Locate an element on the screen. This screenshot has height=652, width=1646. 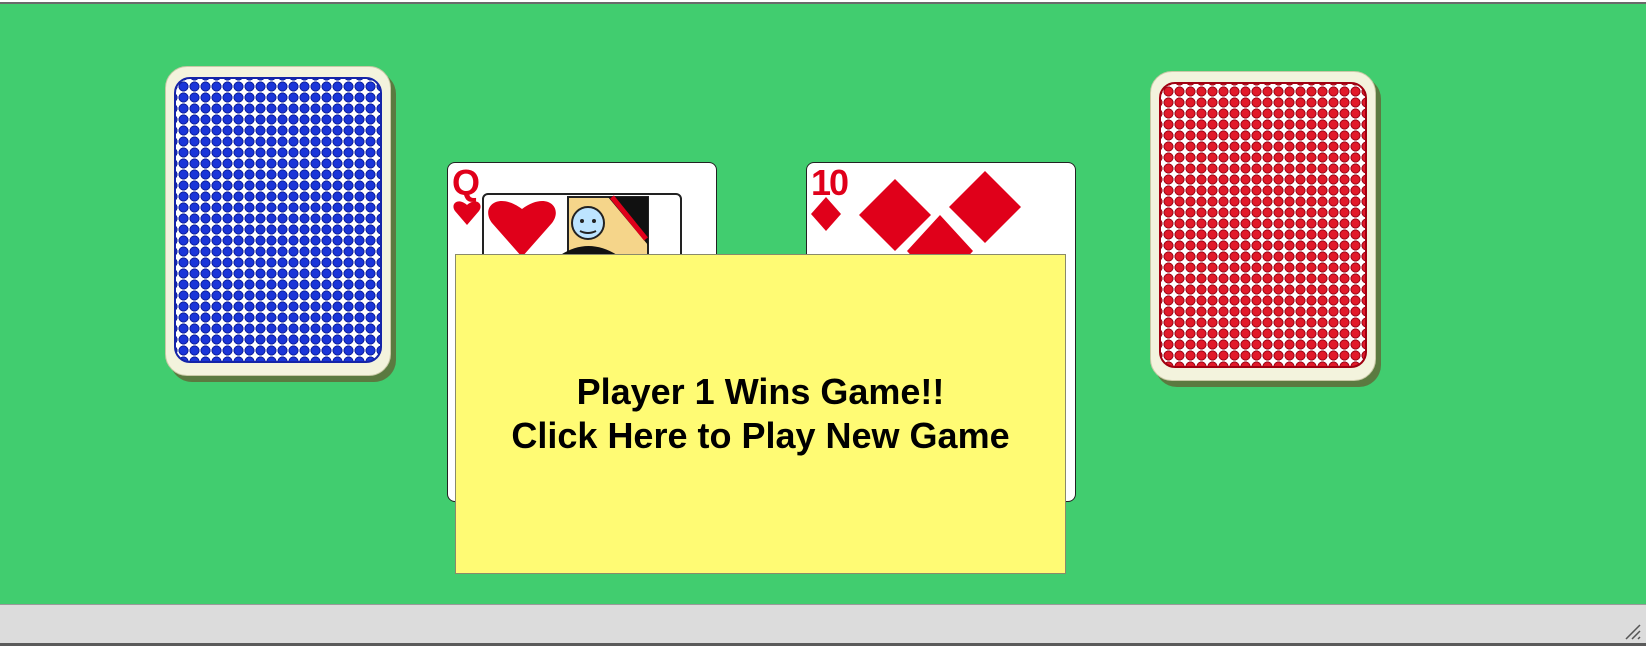
player1-deck-back is located at coordinates (278, 220).